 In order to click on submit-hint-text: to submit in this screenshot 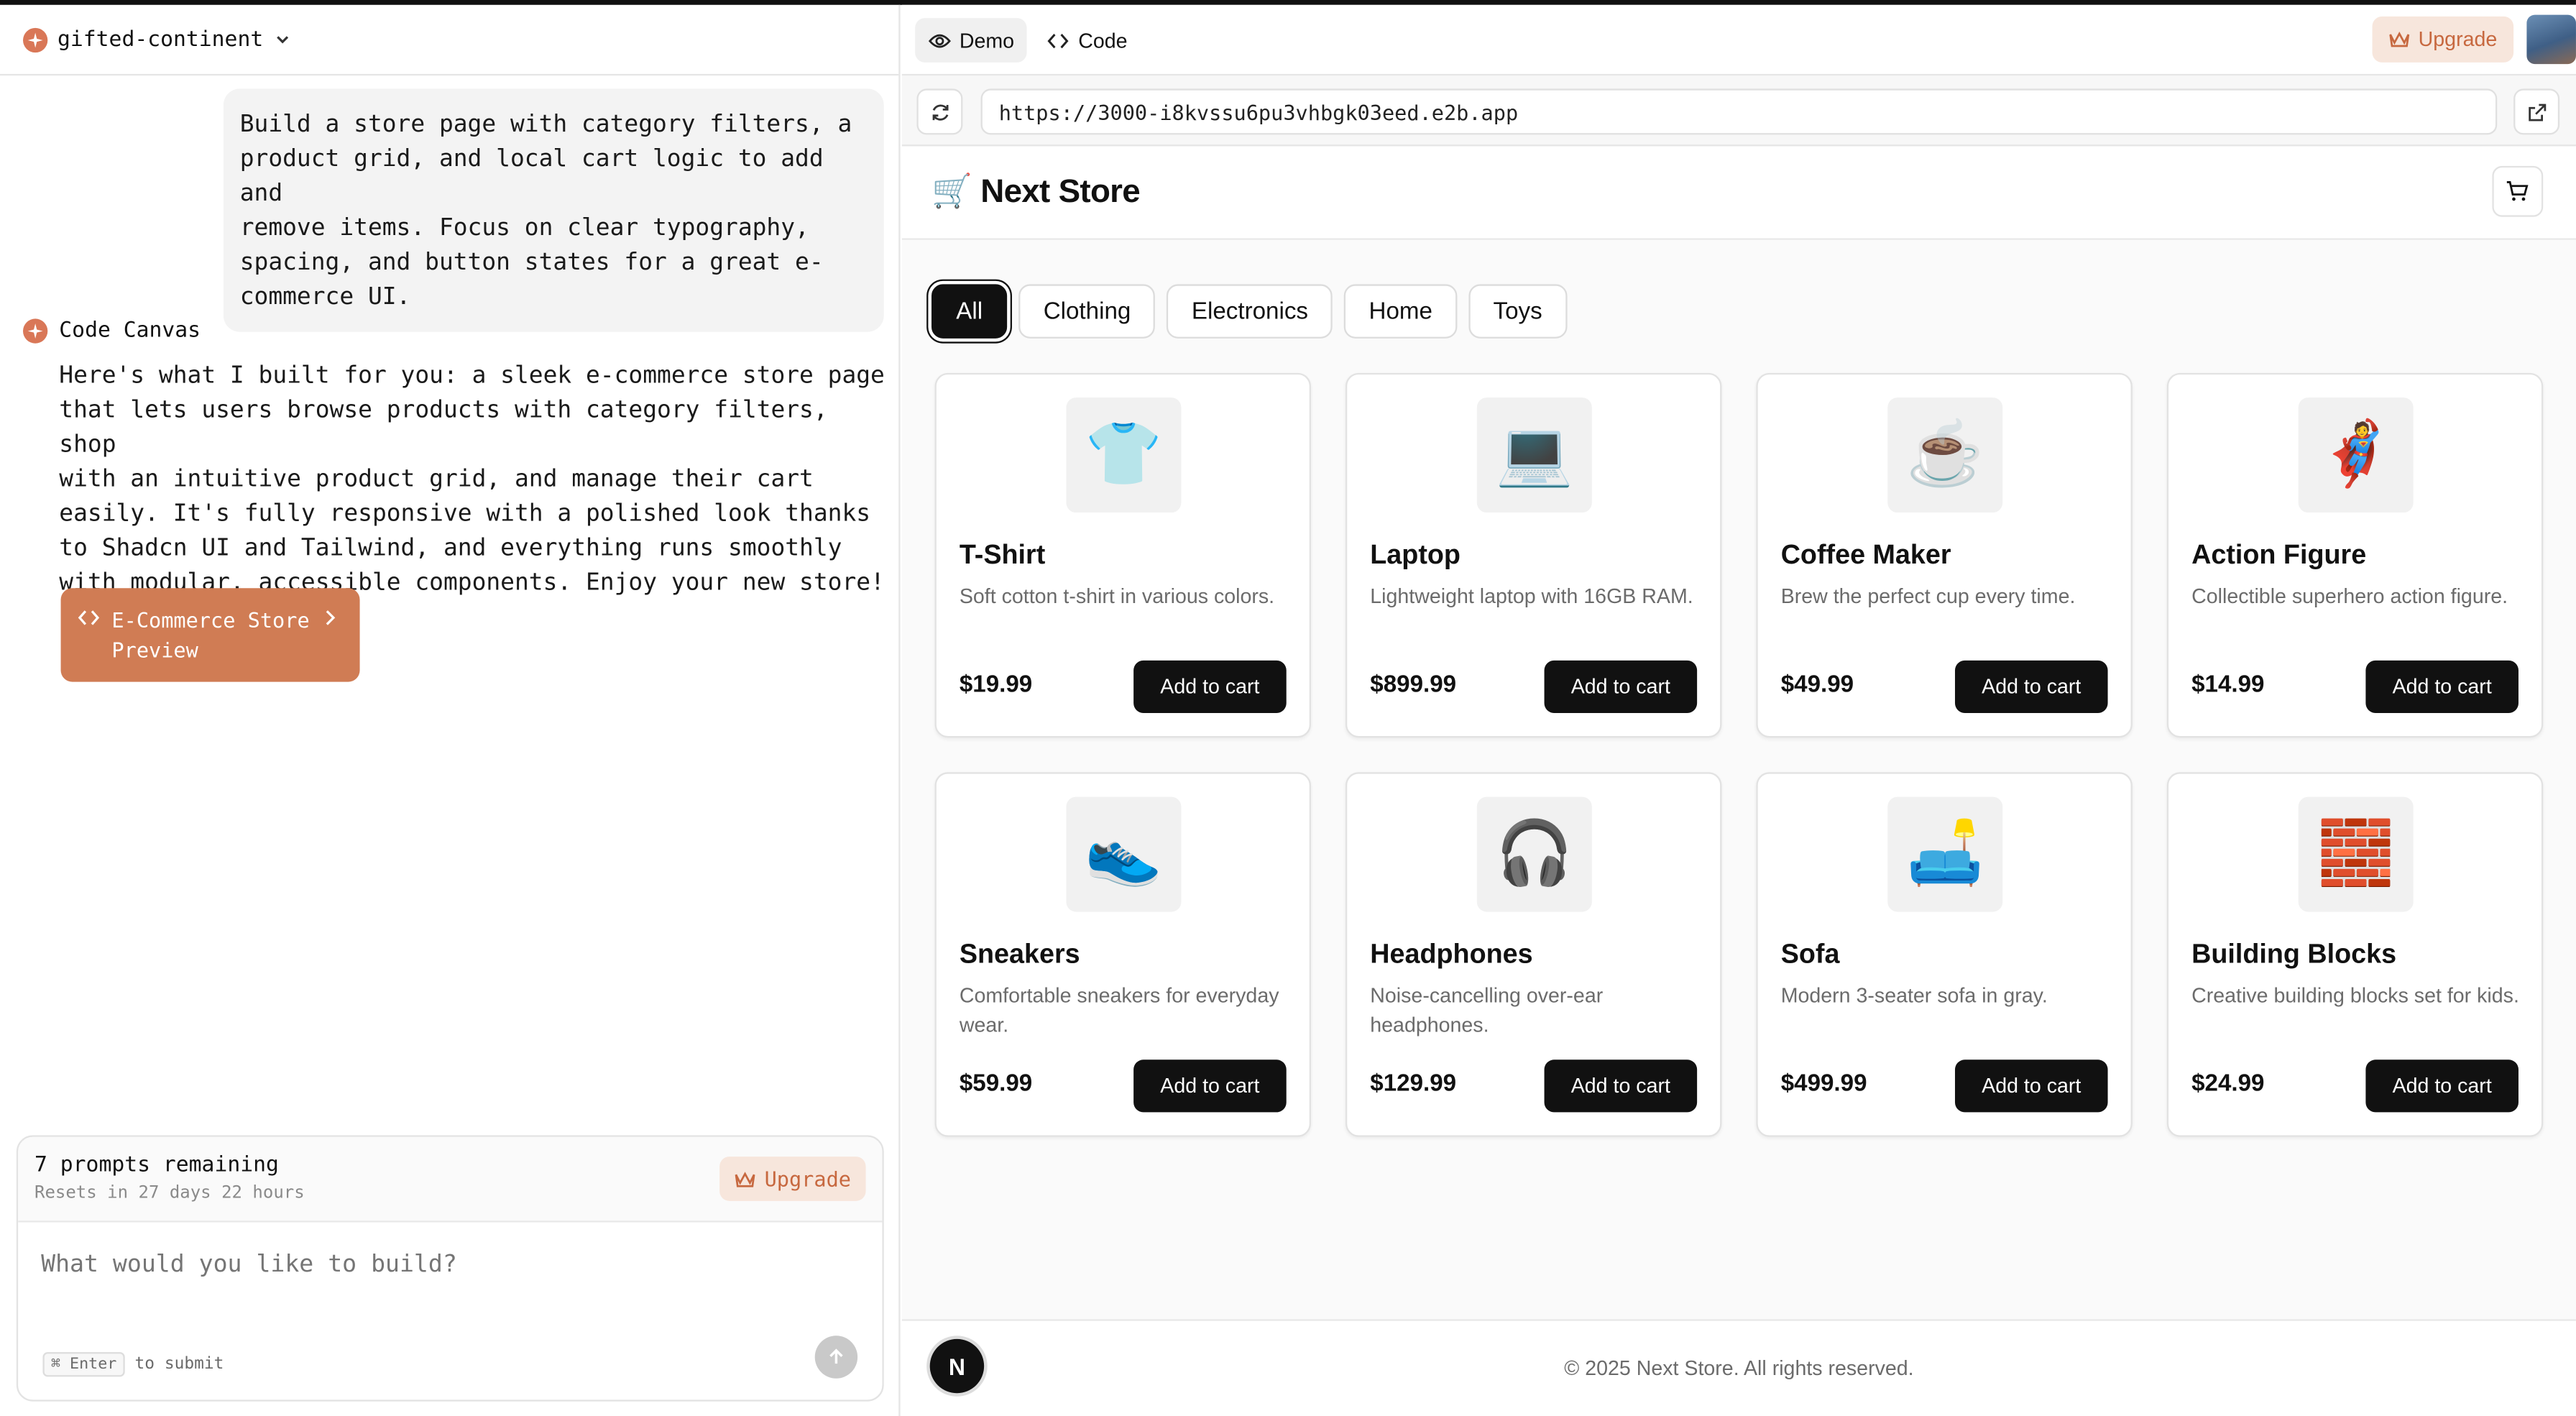, I will do `click(179, 1364)`.